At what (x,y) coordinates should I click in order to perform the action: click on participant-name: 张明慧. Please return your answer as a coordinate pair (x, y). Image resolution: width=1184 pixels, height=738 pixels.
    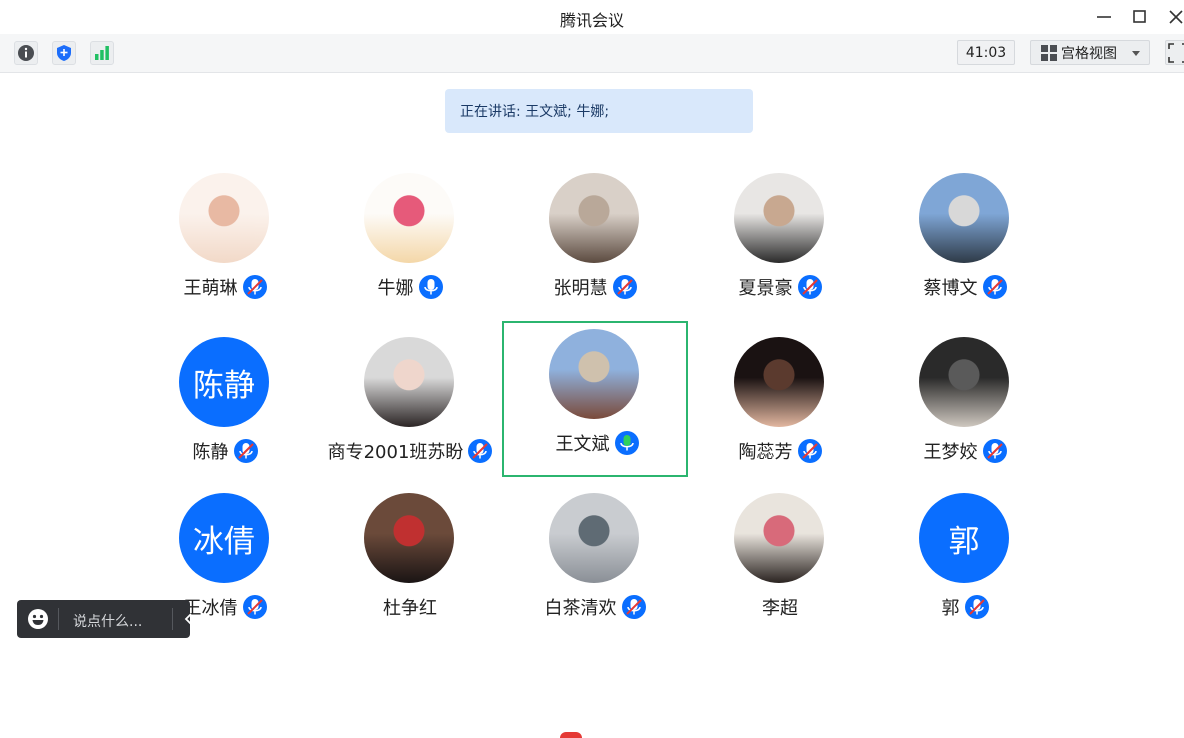
    Looking at the image, I should click on (580, 288).